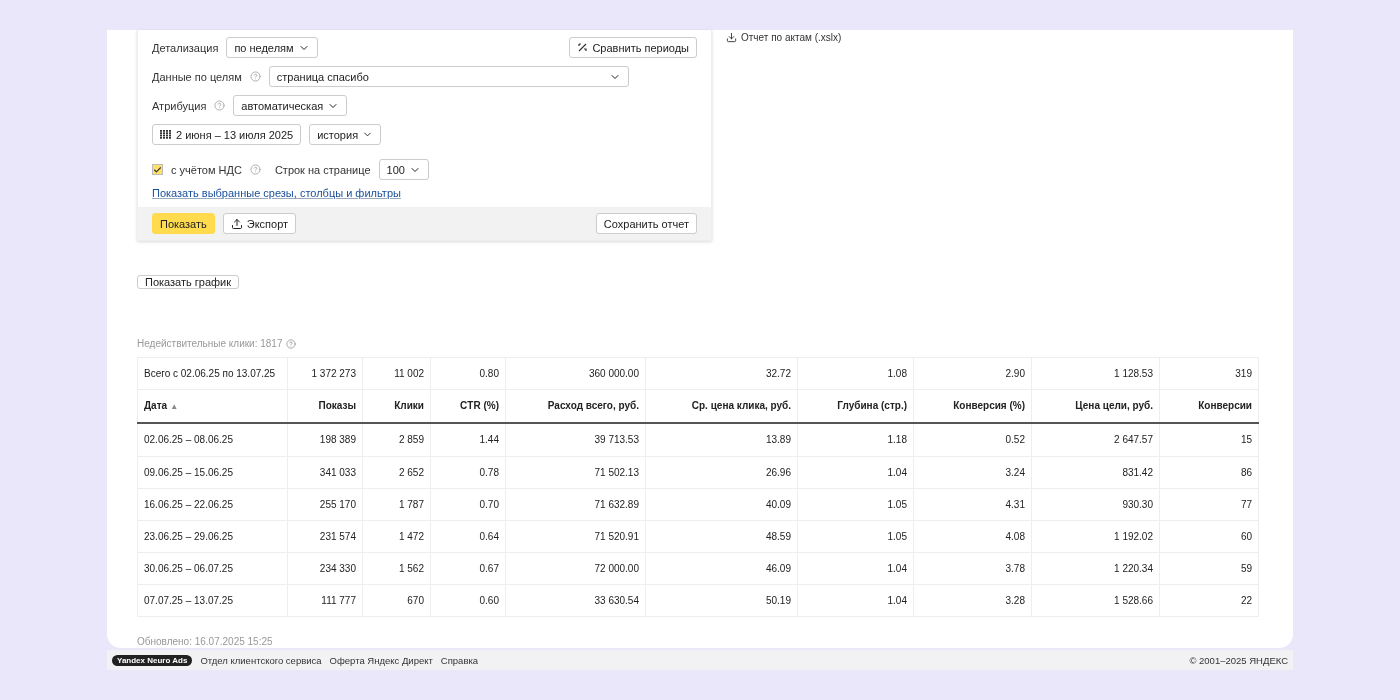  Describe the element at coordinates (721, 406) in the screenshot. I see `column-header: Ср. цена клика, руб.` at that location.